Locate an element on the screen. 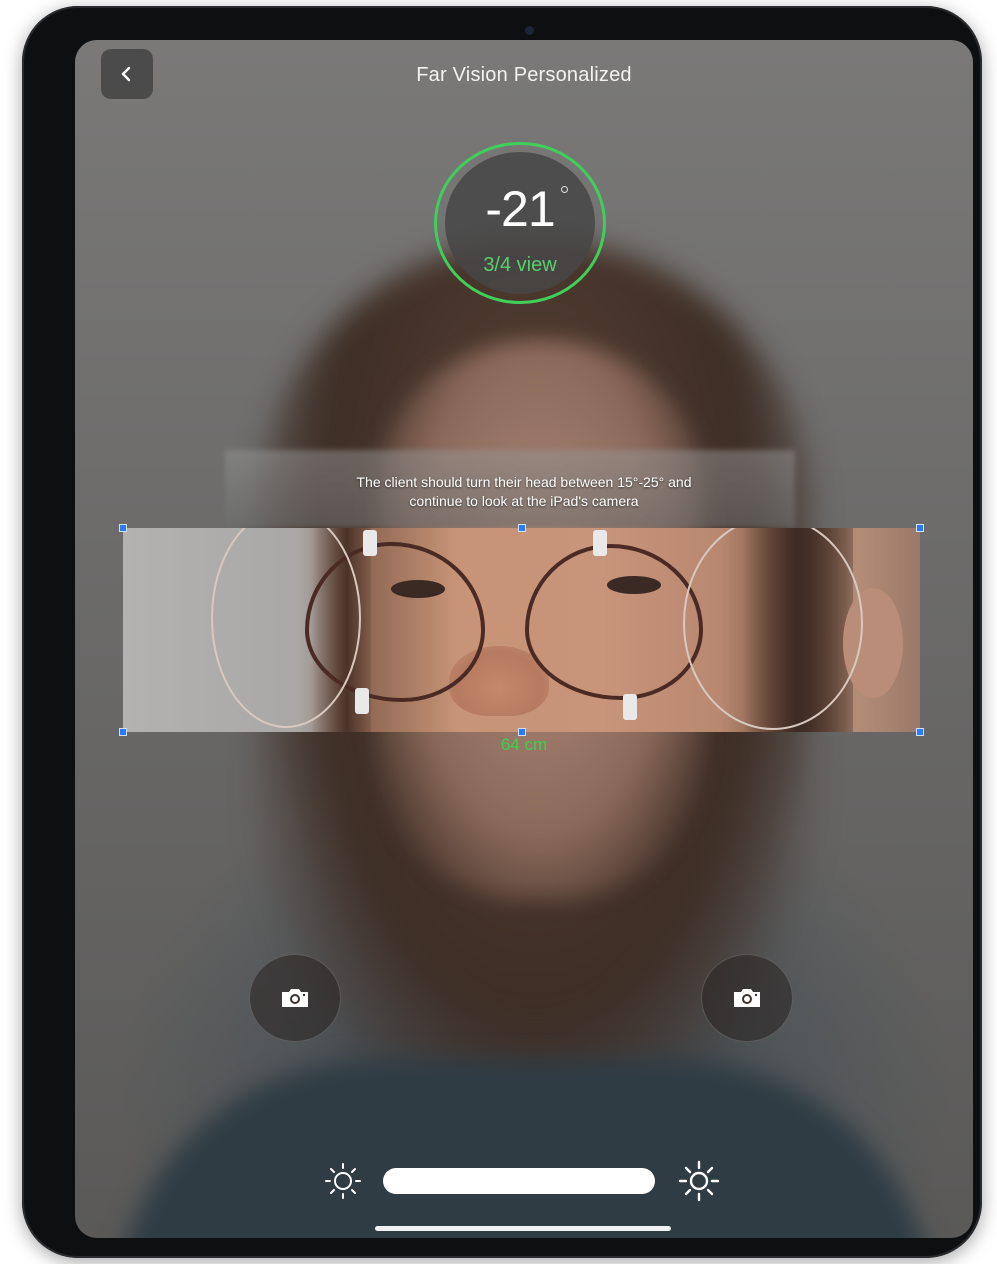 Image resolution: width=997 pixels, height=1264 pixels. crop-handle-top-center is located at coordinates (522, 528).